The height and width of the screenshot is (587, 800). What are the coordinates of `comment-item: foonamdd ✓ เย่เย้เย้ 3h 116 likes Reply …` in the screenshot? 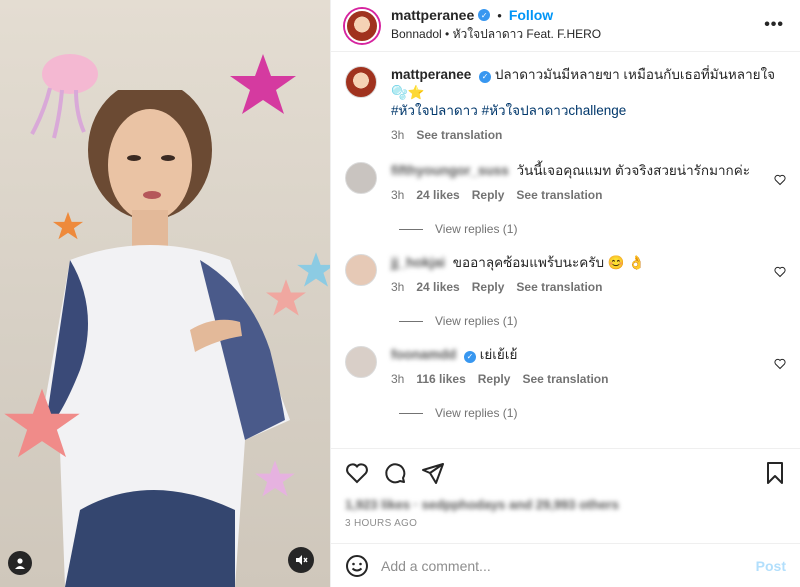 It's located at (565, 367).